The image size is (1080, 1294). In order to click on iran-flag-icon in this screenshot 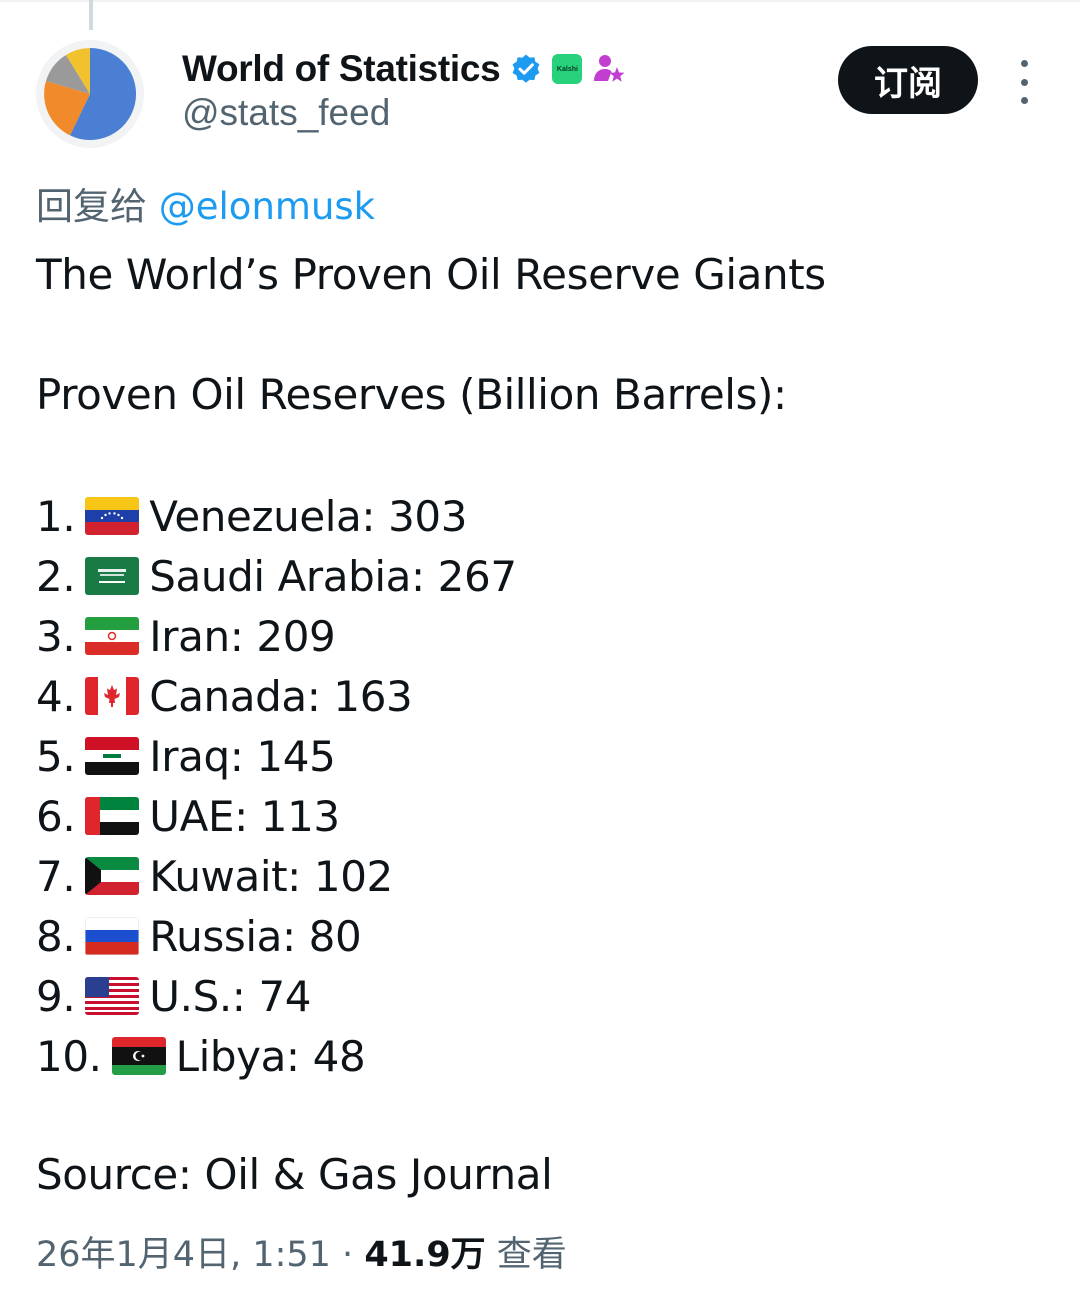, I will do `click(112, 636)`.